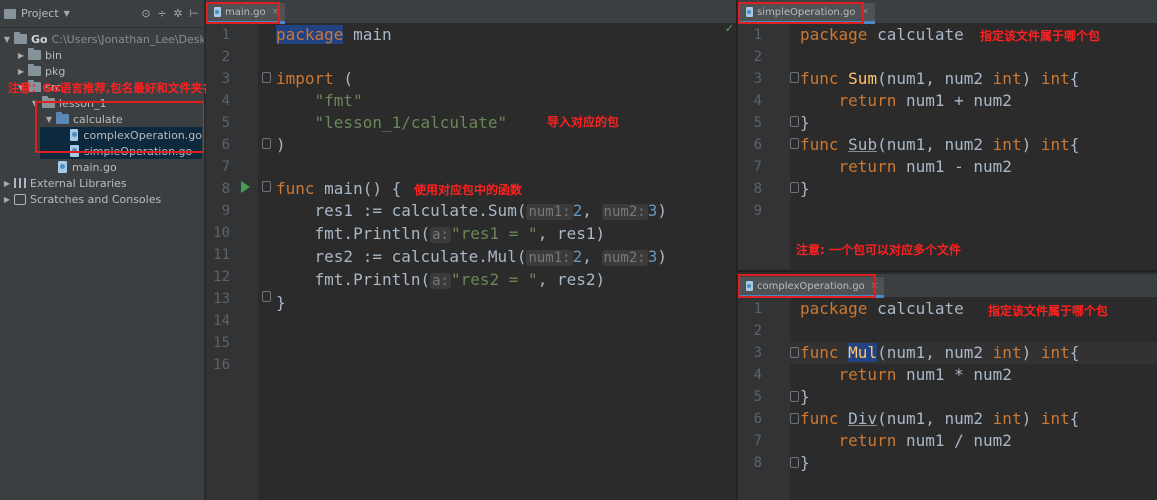 The width and height of the screenshot is (1157, 500). I want to click on hide-icon: ⊢, so click(194, 13).